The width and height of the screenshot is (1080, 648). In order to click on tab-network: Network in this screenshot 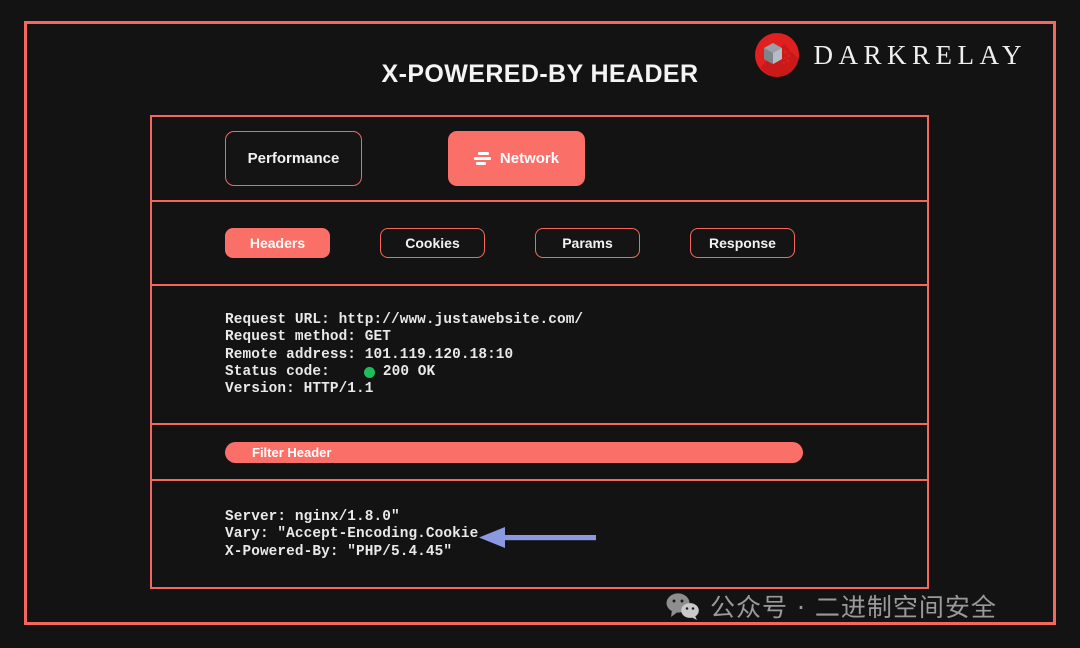, I will do `click(516, 158)`.